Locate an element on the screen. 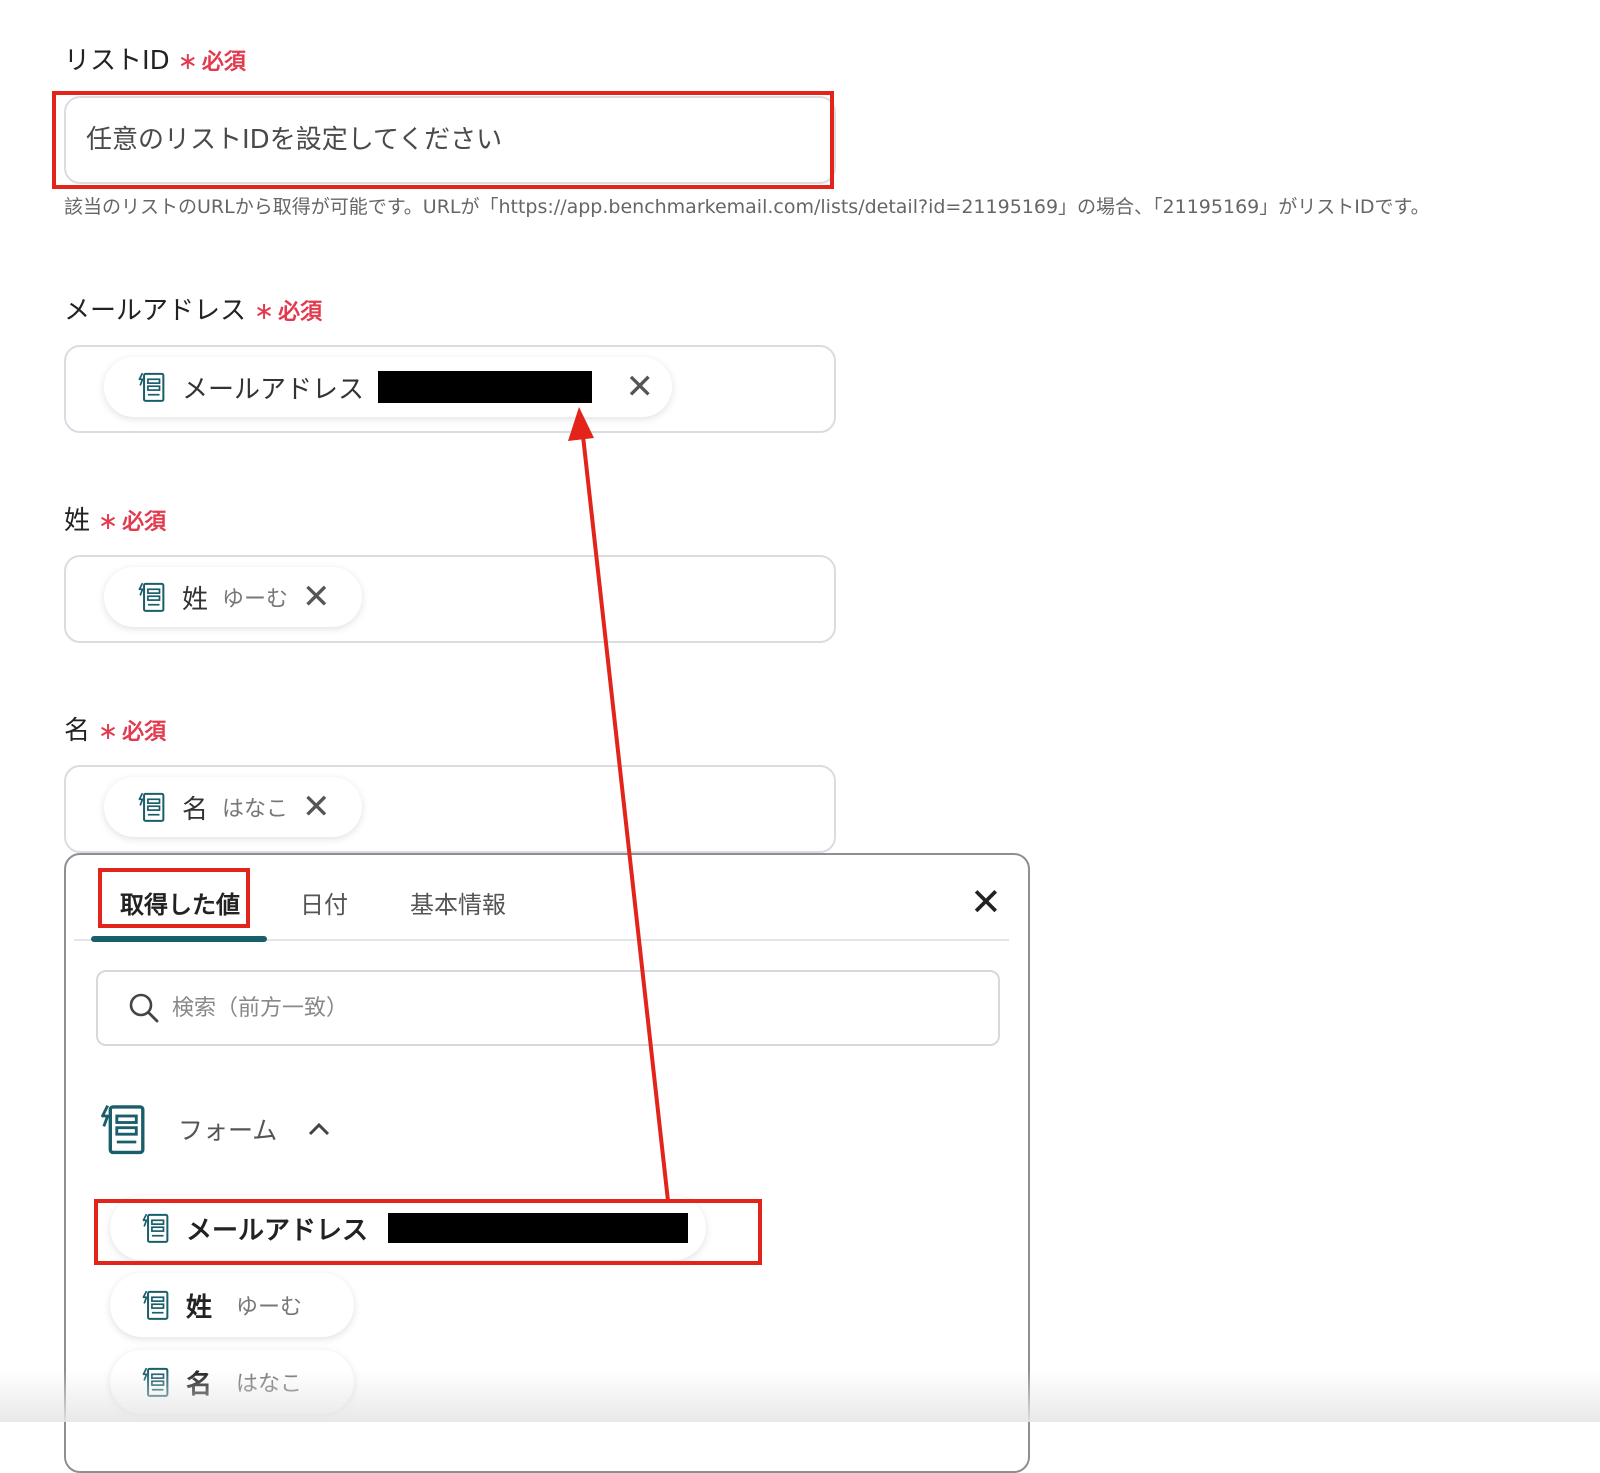 The width and height of the screenshot is (1600, 1473). item-name: 名 is located at coordinates (199, 1384).